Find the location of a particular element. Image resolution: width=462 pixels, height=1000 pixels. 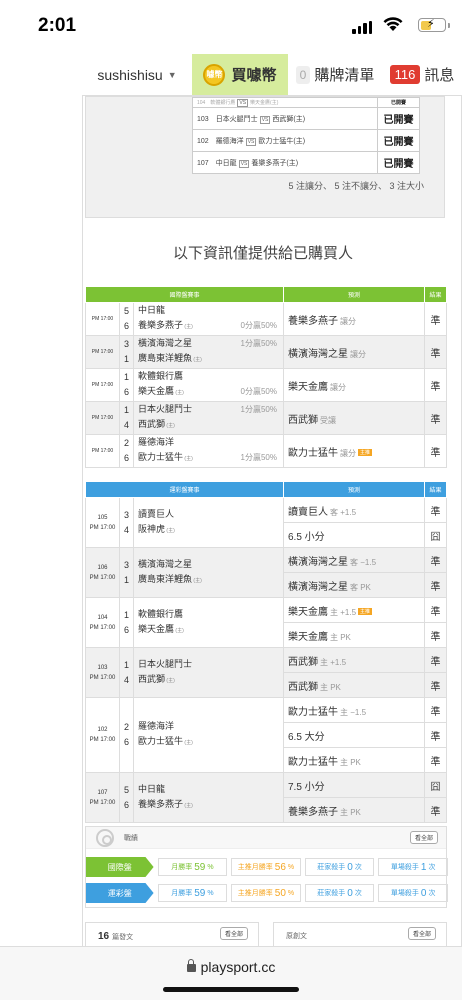

prediction-cell: 歐力士猛牛主 −1.5 is located at coordinates (354, 710).